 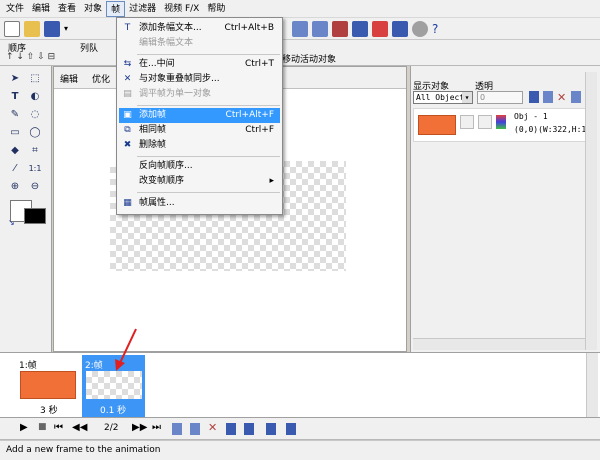 What do you see at coordinates (216, 9) in the screenshot?
I see `menu-help: 帮助` at bounding box center [216, 9].